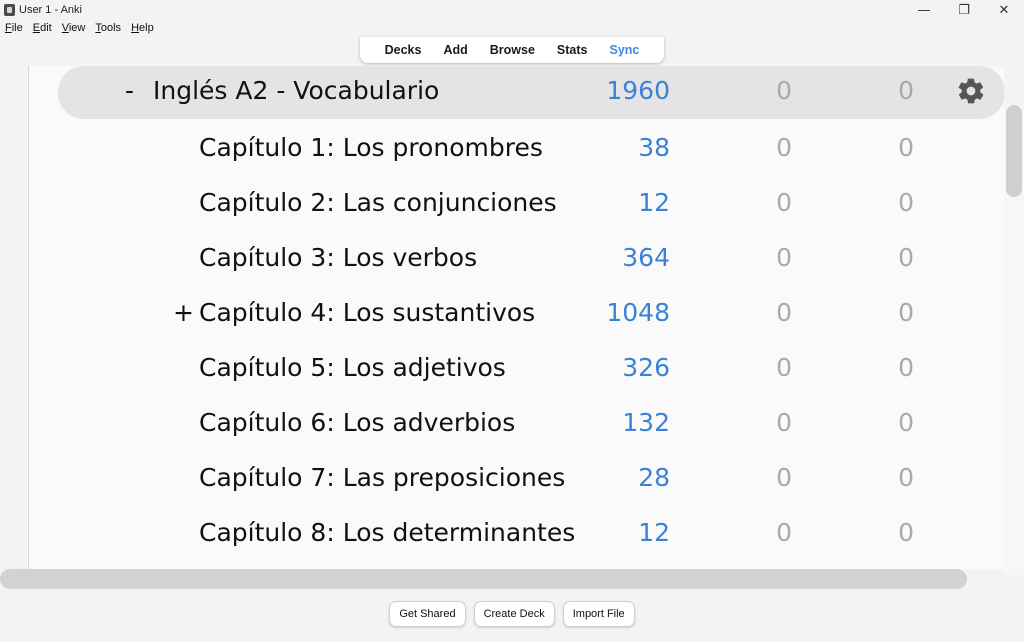  I want to click on deck-name-link: Capítulo 1: Los pronombres, so click(371, 147).